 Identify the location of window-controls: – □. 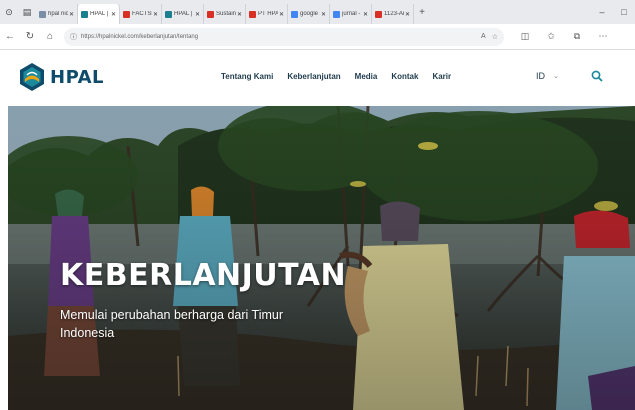
(613, 12).